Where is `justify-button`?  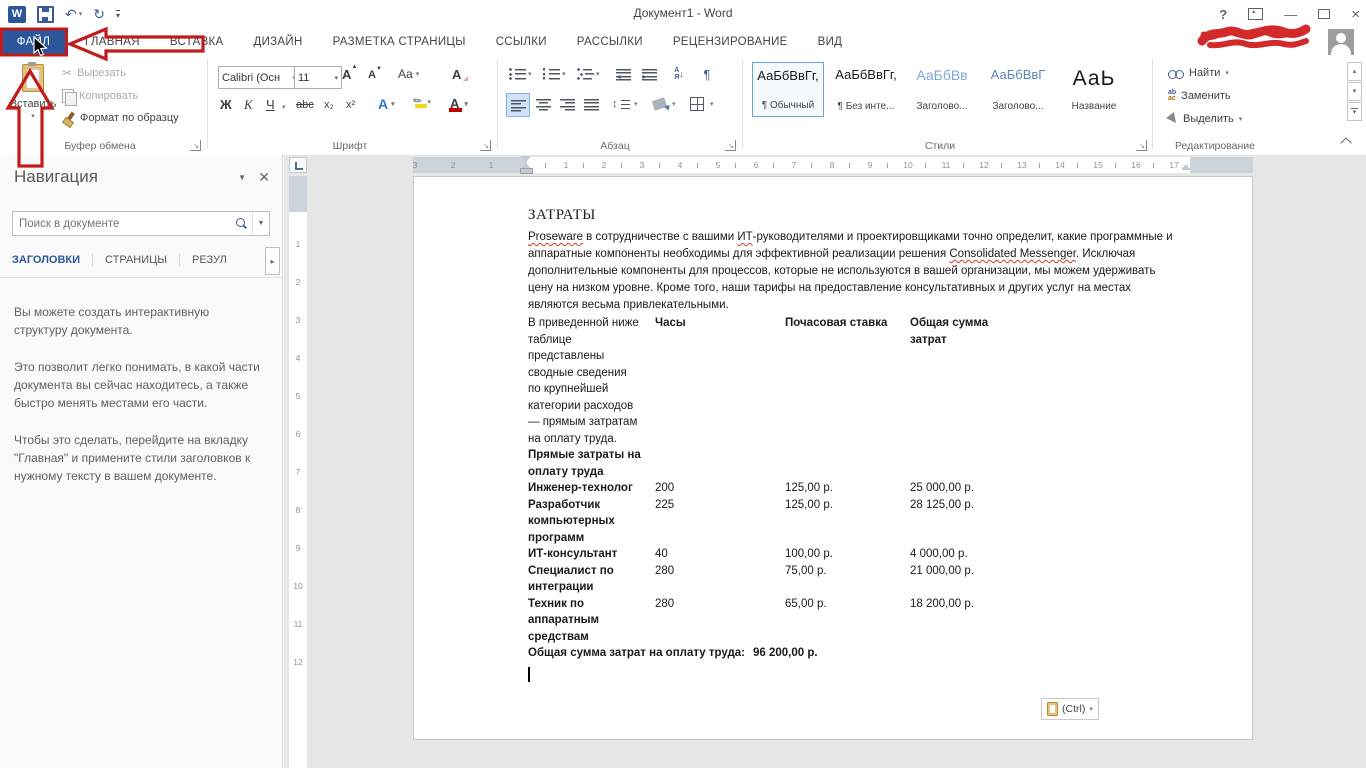 justify-button is located at coordinates (591, 104).